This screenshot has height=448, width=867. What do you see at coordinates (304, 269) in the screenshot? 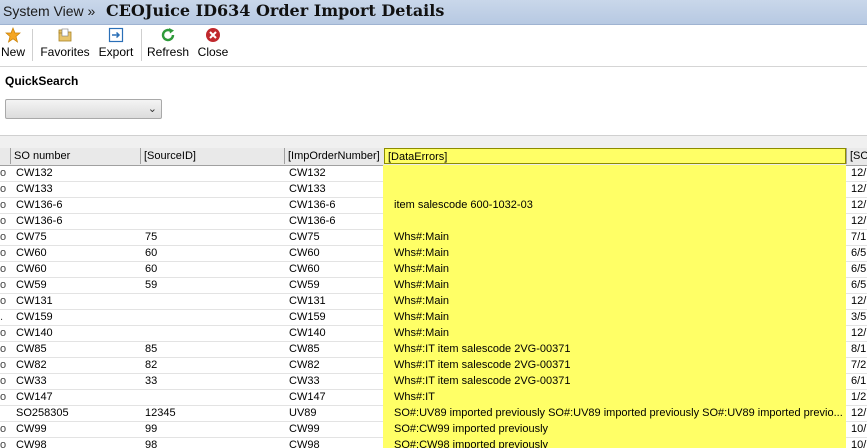
I see `imp-order-number-cell: CW60` at bounding box center [304, 269].